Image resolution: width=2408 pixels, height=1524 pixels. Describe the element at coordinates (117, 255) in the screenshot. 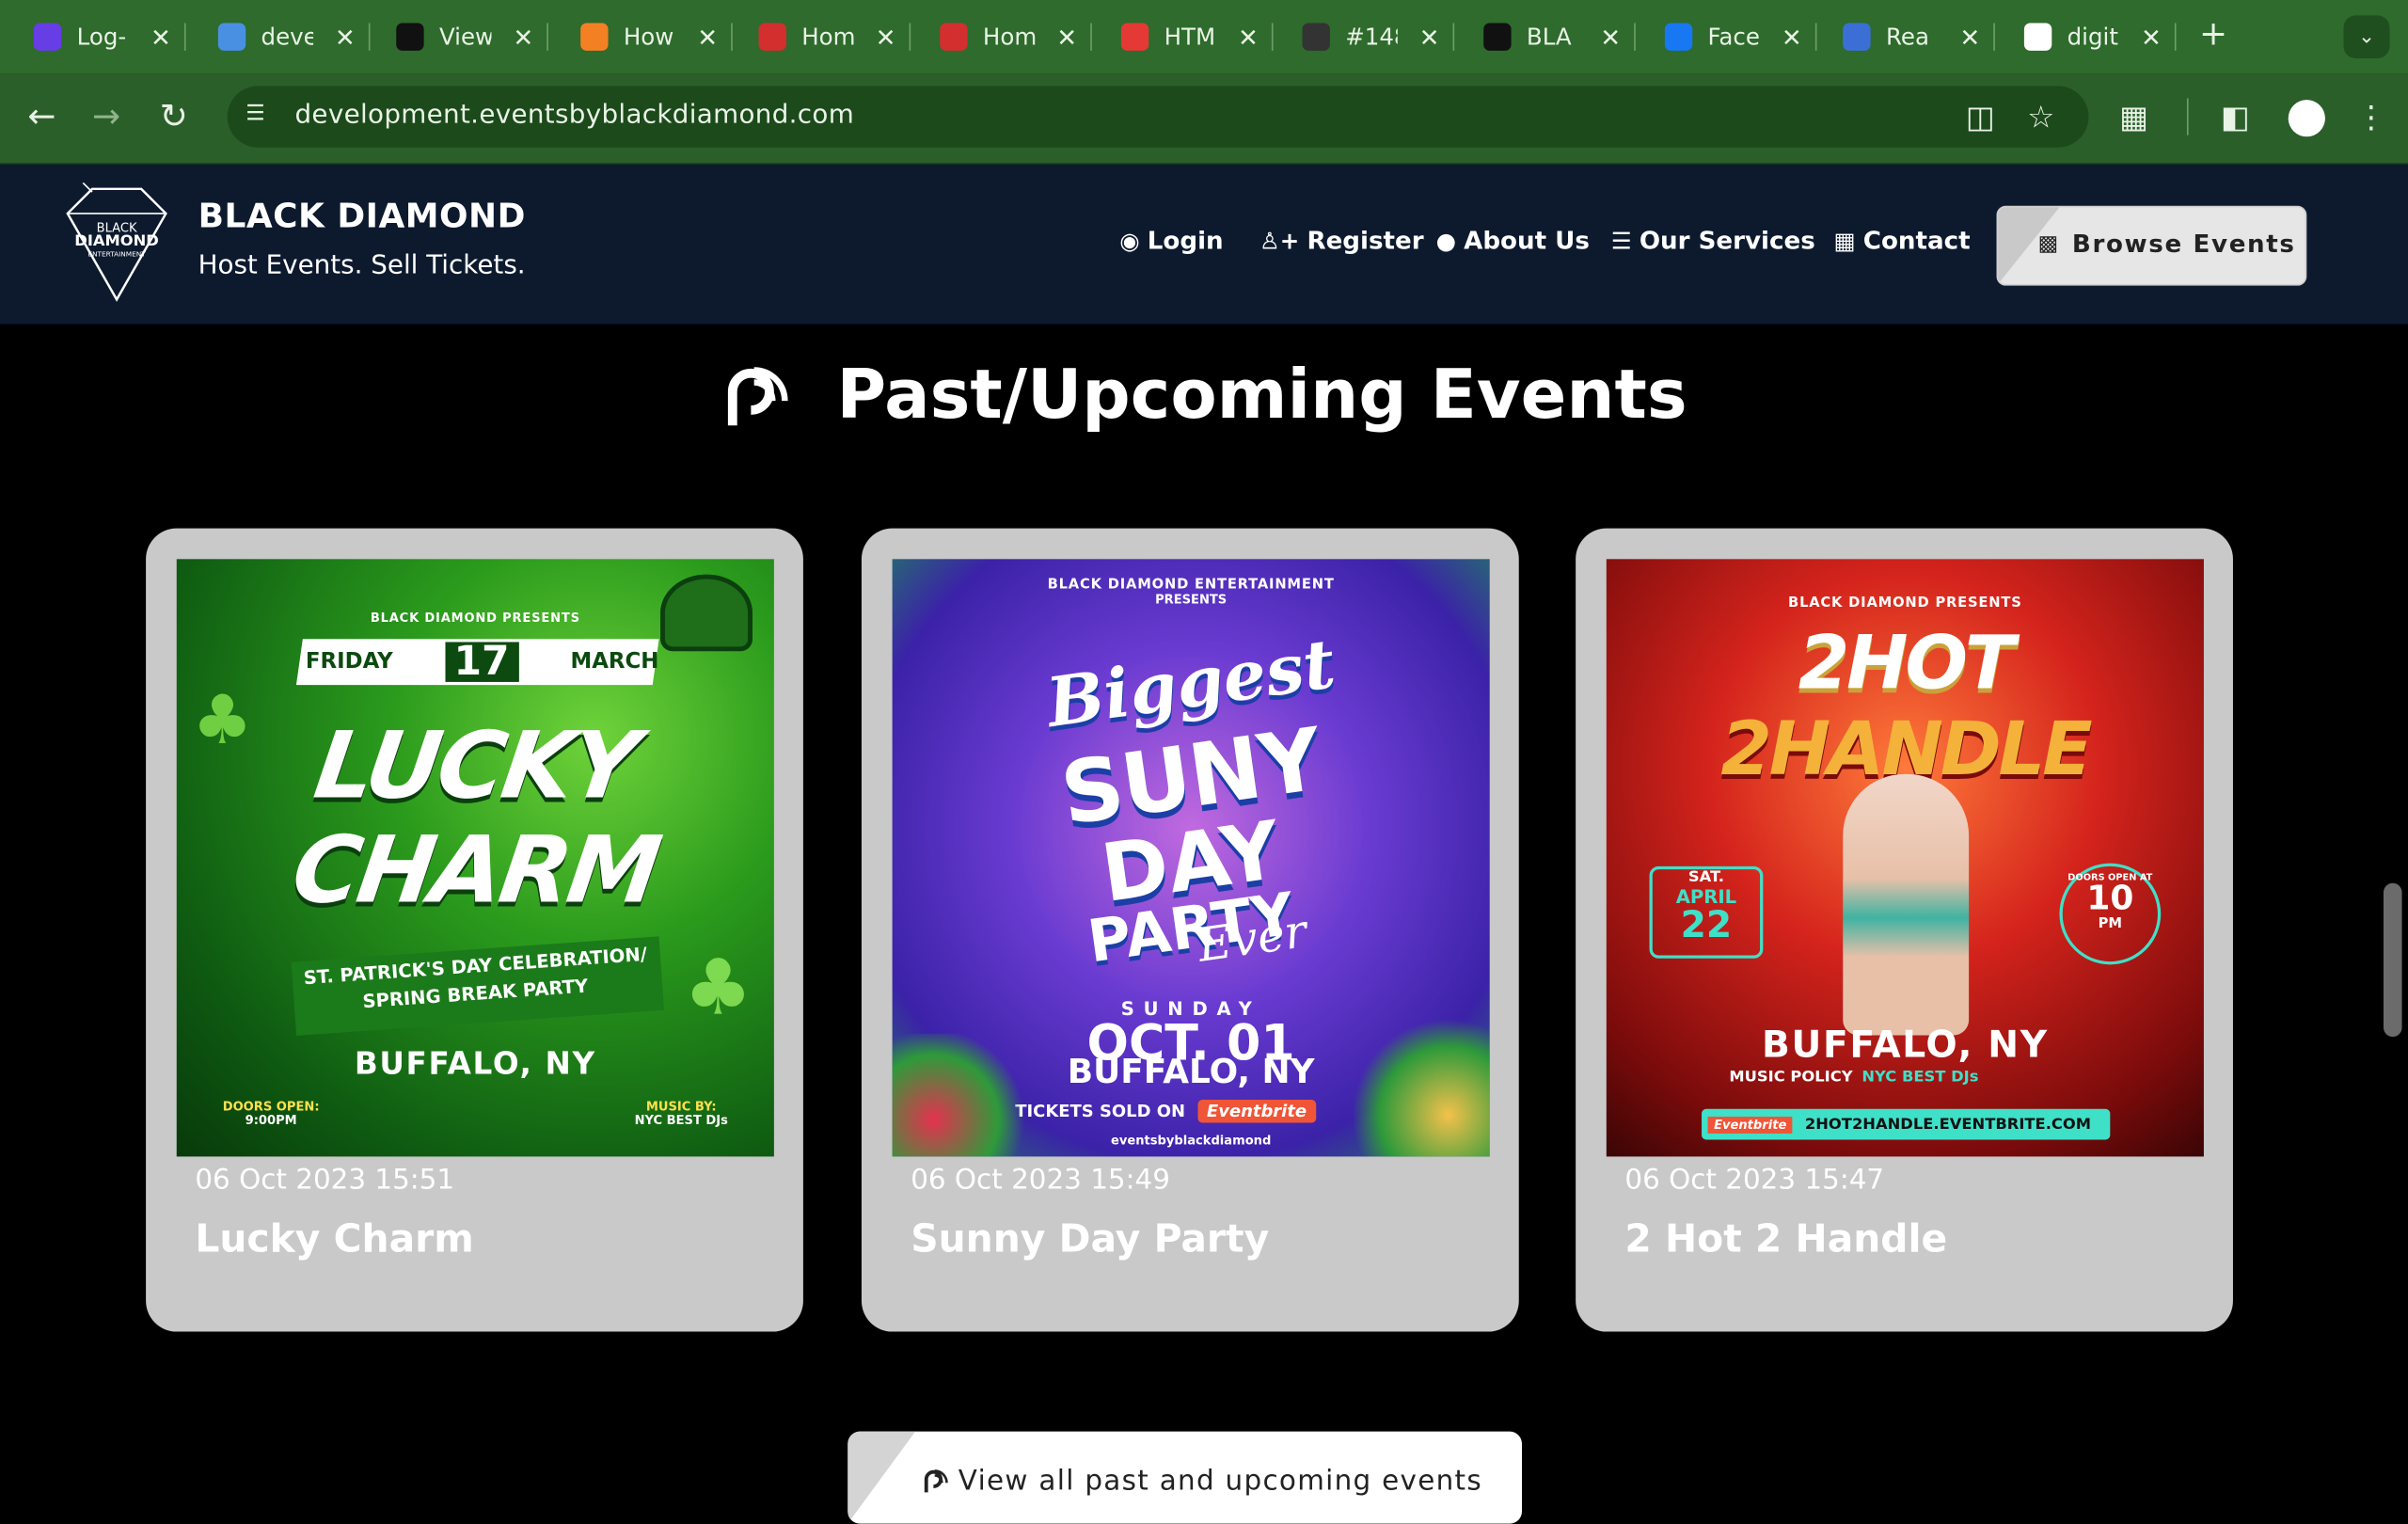

I see `svg-text: ENTERTAINMENT` at that location.